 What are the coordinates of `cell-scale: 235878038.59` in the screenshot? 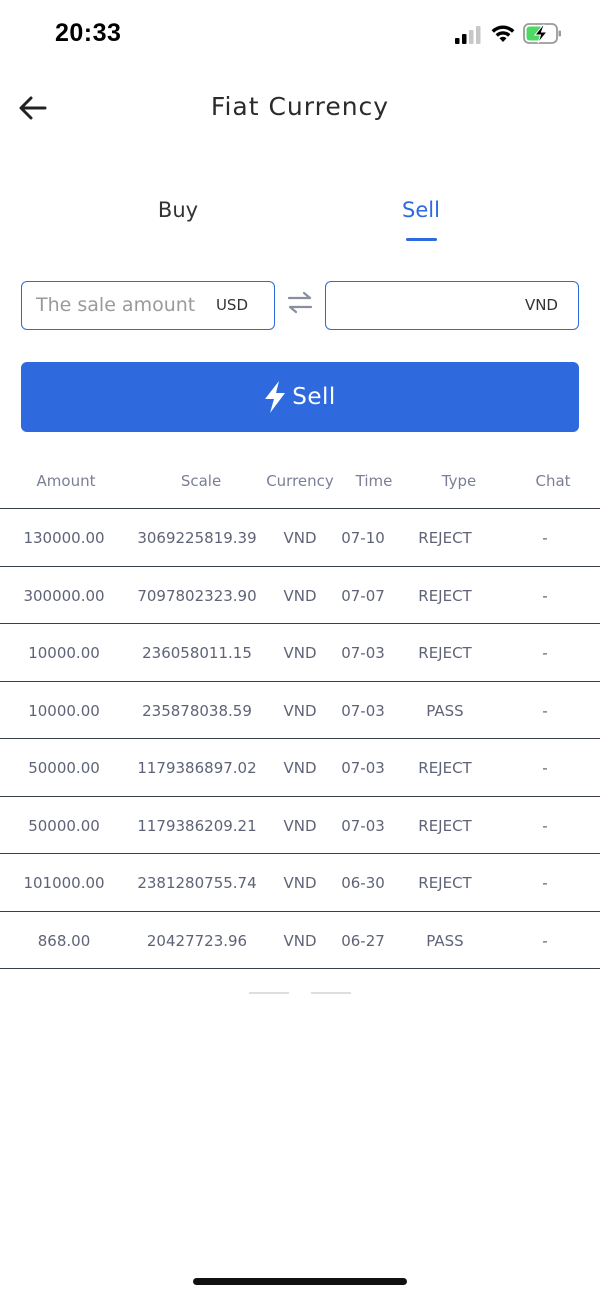 It's located at (197, 710).